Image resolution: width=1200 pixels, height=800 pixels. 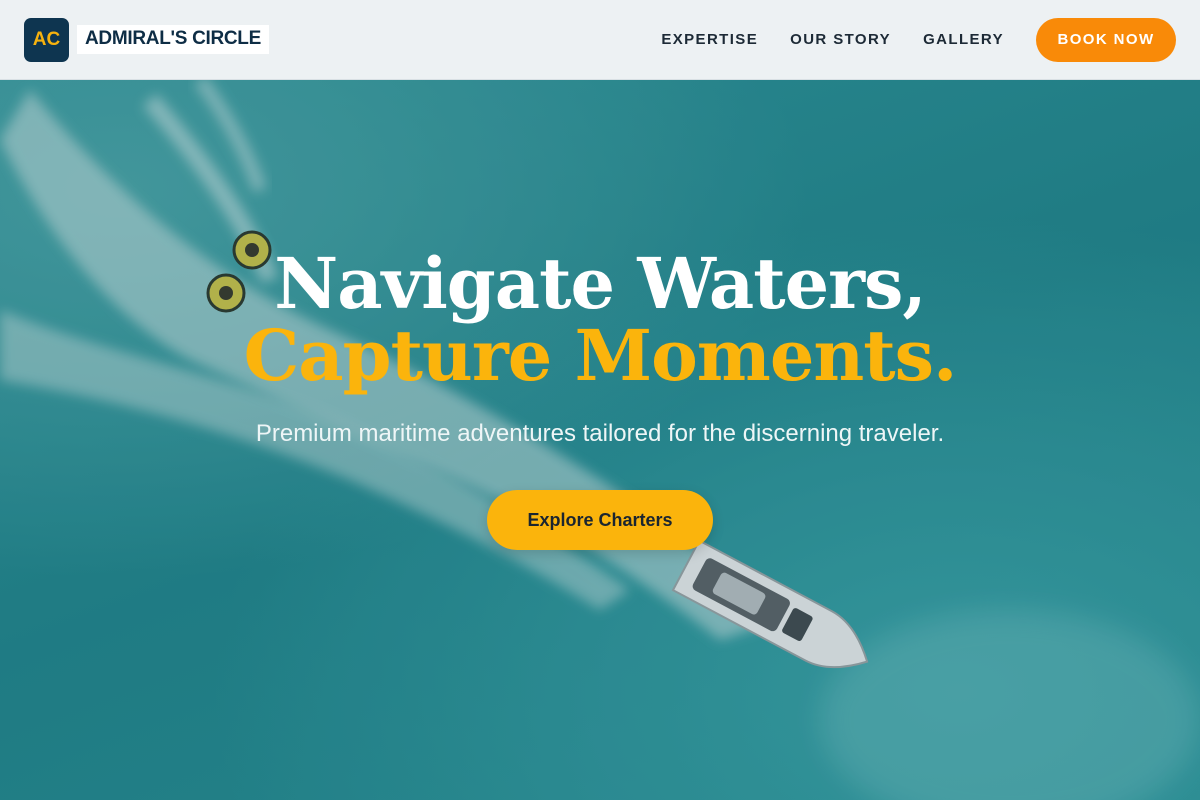 What do you see at coordinates (840, 39) in the screenshot?
I see `nav-link-our-story: OUR STORY` at bounding box center [840, 39].